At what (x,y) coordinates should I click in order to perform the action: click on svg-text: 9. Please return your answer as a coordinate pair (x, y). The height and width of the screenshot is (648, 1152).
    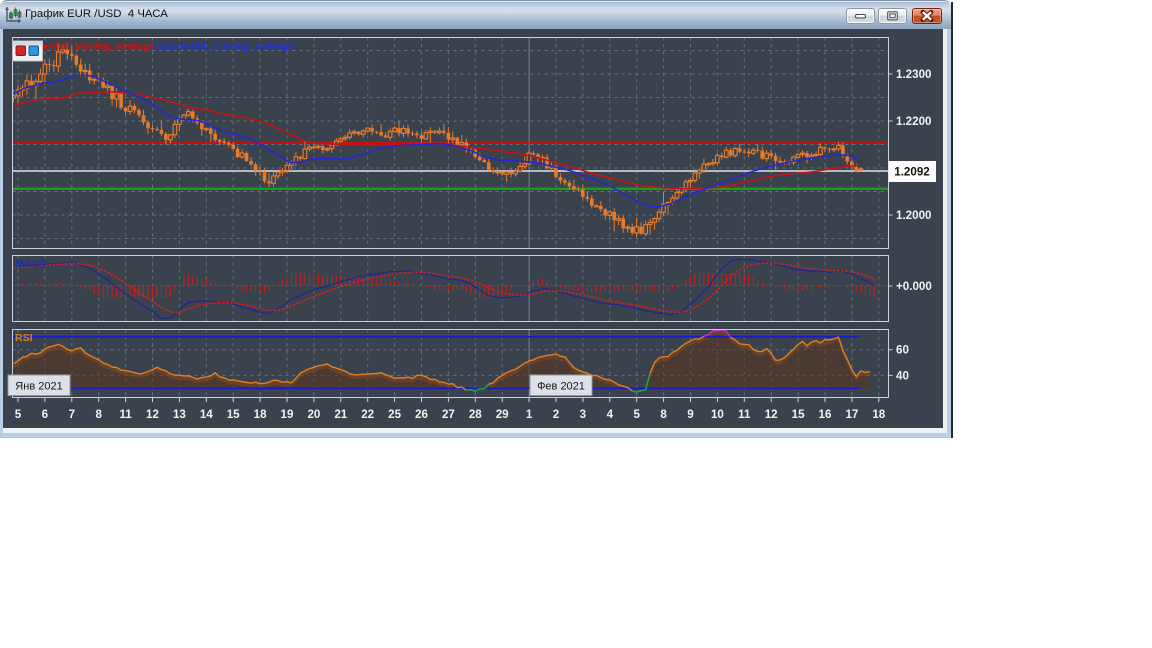
    Looking at the image, I should click on (690, 414).